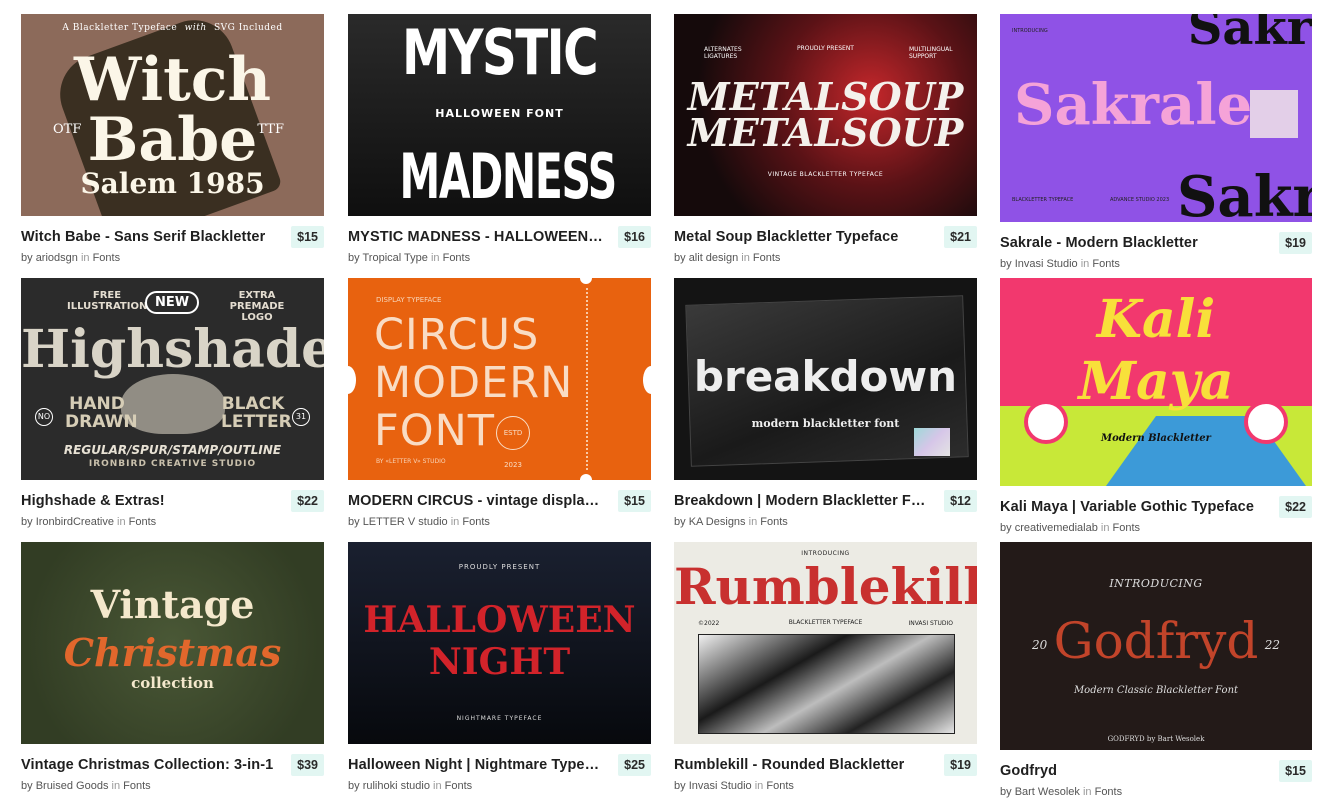  Describe the element at coordinates (499, 620) in the screenshot. I see `thumb-text: HALLOWEEN` at that location.